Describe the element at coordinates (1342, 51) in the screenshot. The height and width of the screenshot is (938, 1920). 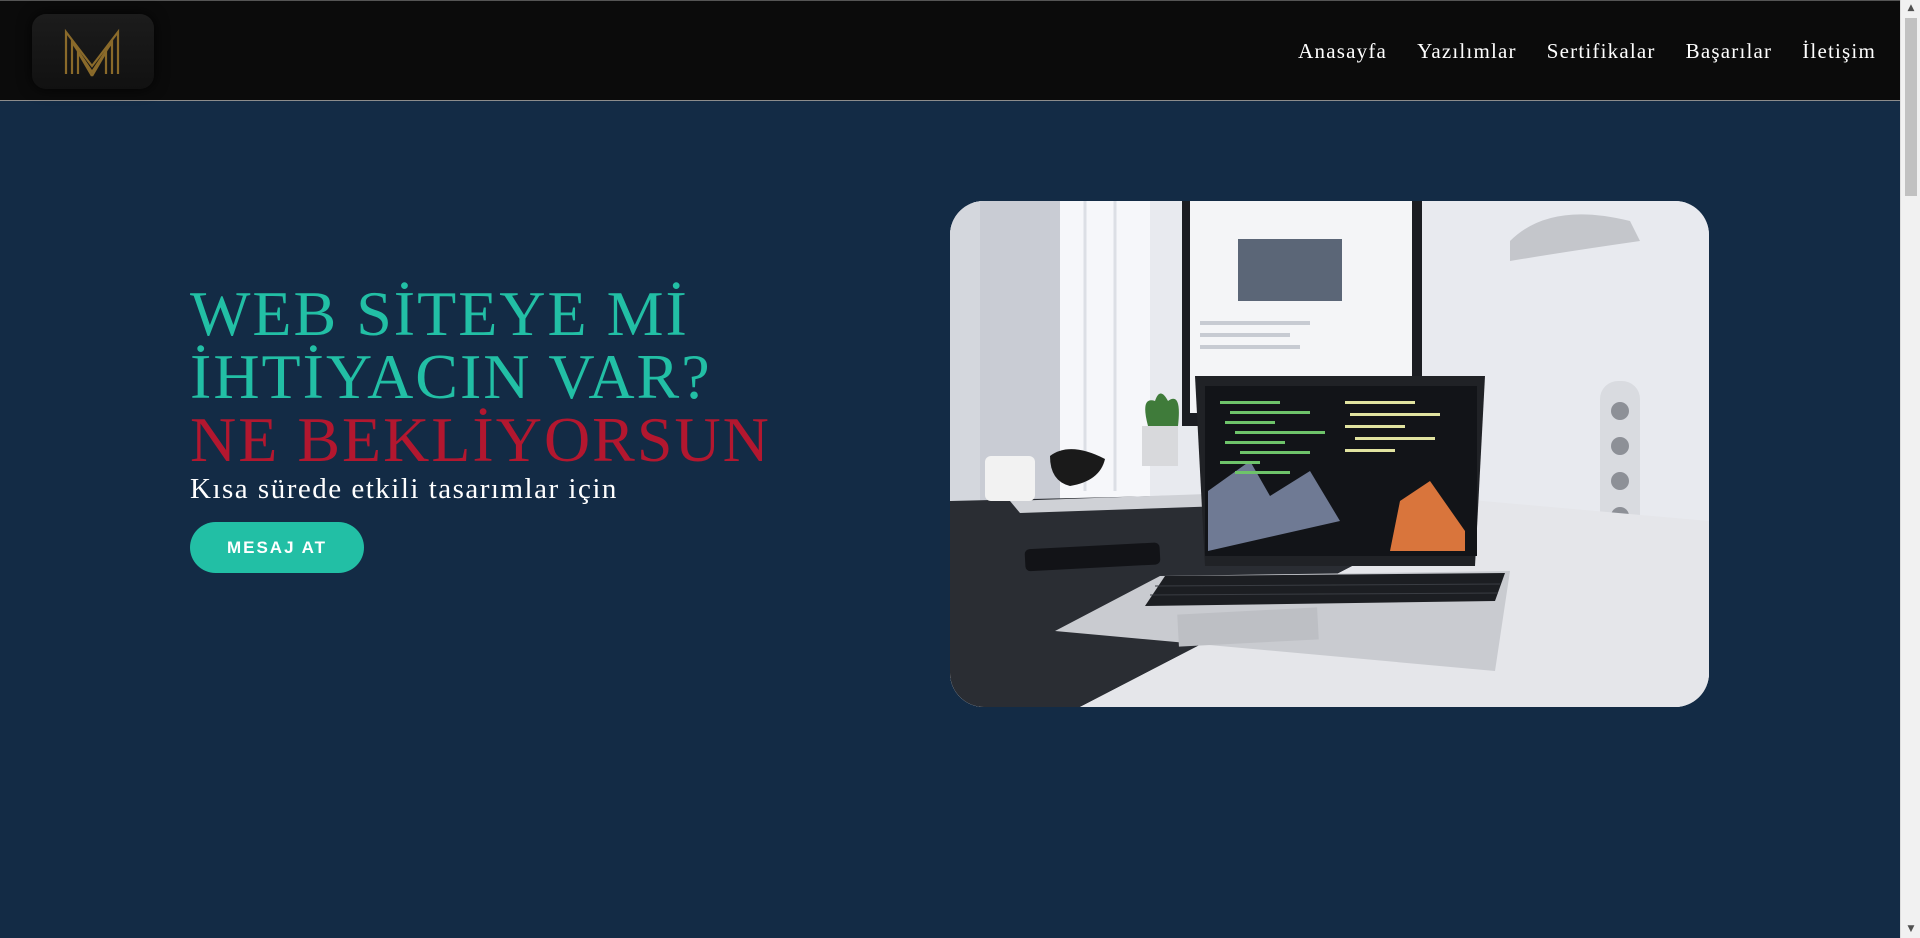
I see `nav-link-anasayfa: Anasayfa` at that location.